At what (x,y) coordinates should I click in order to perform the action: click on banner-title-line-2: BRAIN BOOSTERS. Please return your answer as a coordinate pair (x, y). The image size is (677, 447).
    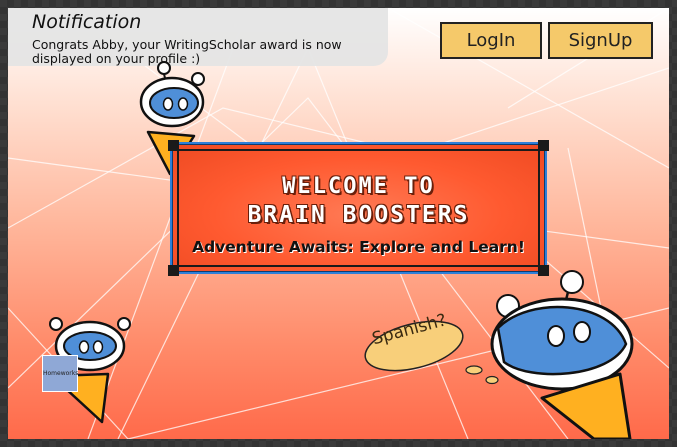
    Looking at the image, I should click on (358, 215).